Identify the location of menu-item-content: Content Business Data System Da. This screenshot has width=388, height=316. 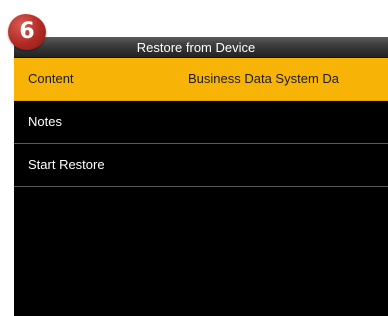
(201, 79).